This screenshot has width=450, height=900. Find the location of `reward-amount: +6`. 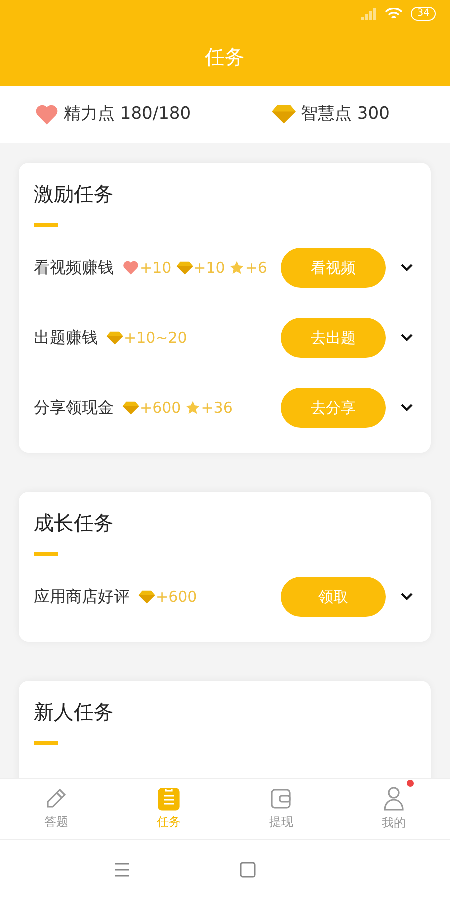

reward-amount: +6 is located at coordinates (256, 268).